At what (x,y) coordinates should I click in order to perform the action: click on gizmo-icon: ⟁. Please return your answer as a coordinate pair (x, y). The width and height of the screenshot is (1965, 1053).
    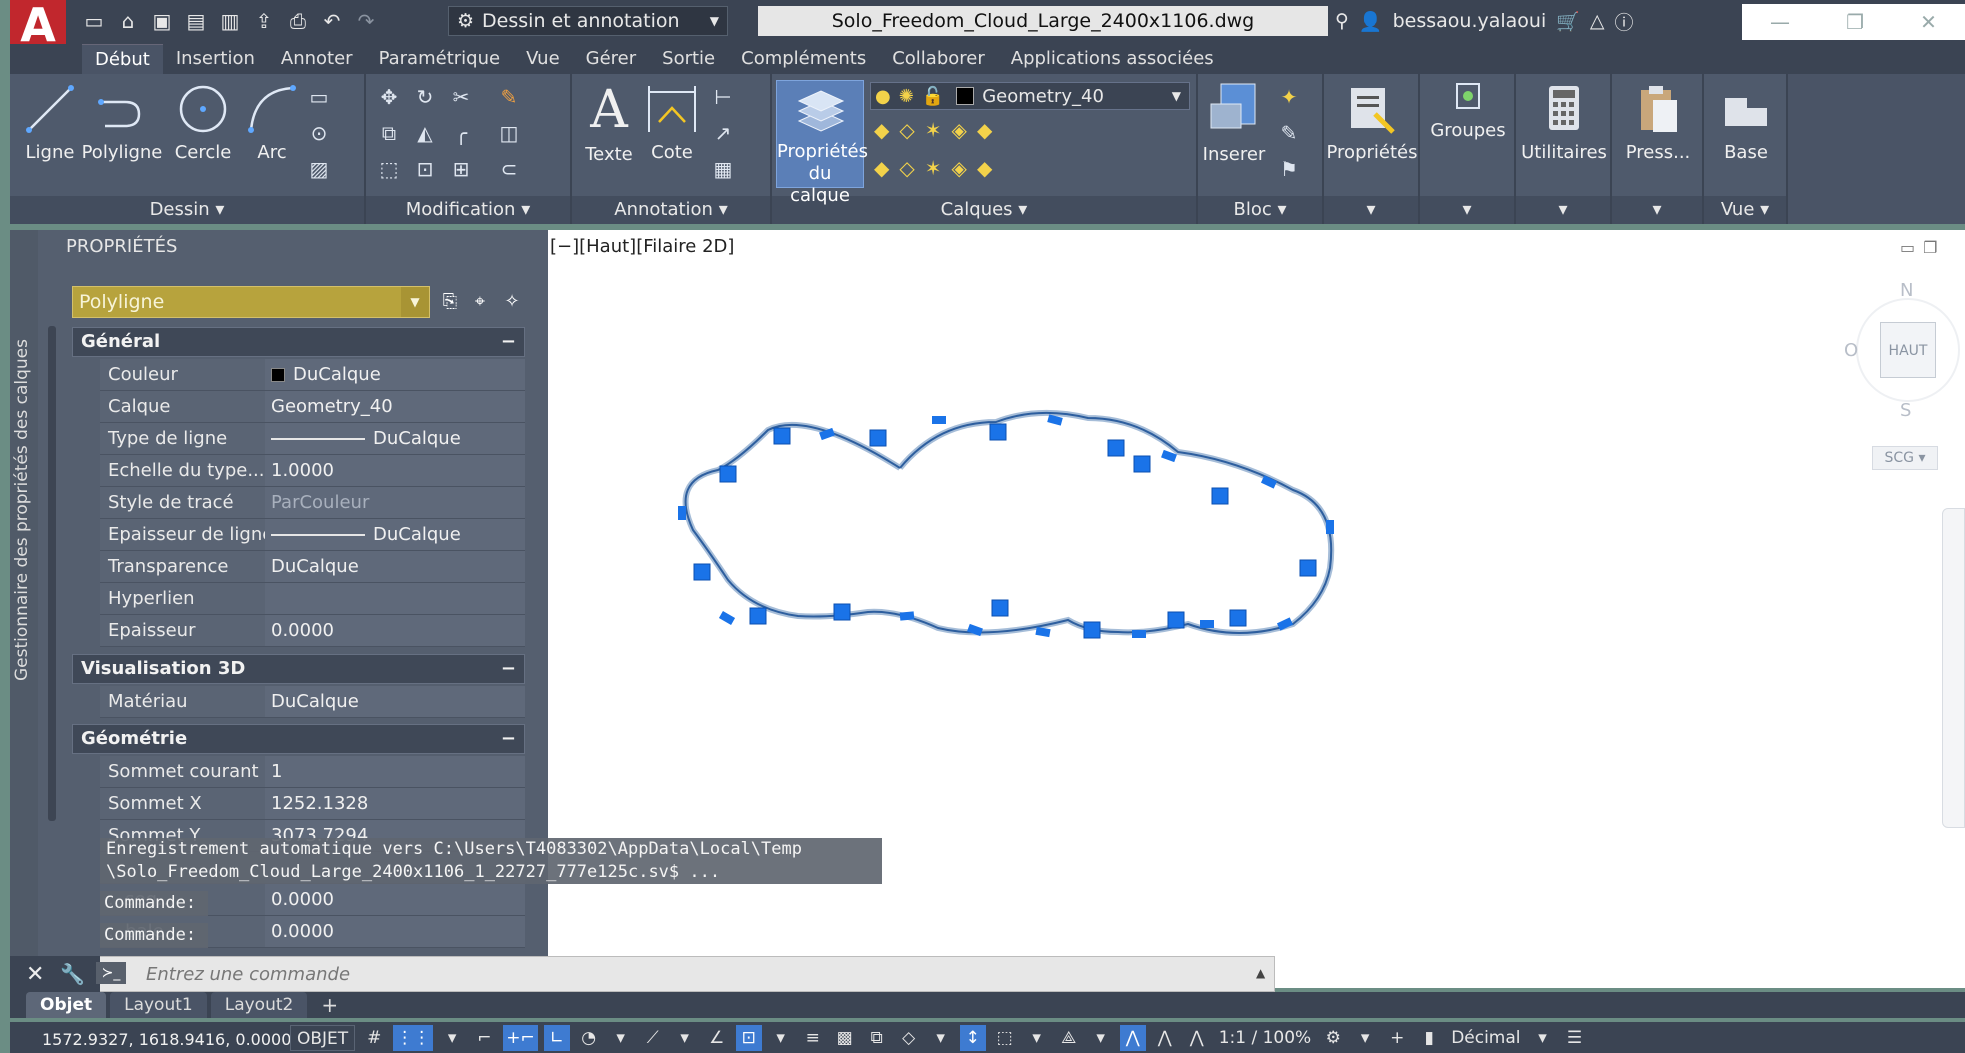
    Looking at the image, I should click on (1069, 1038).